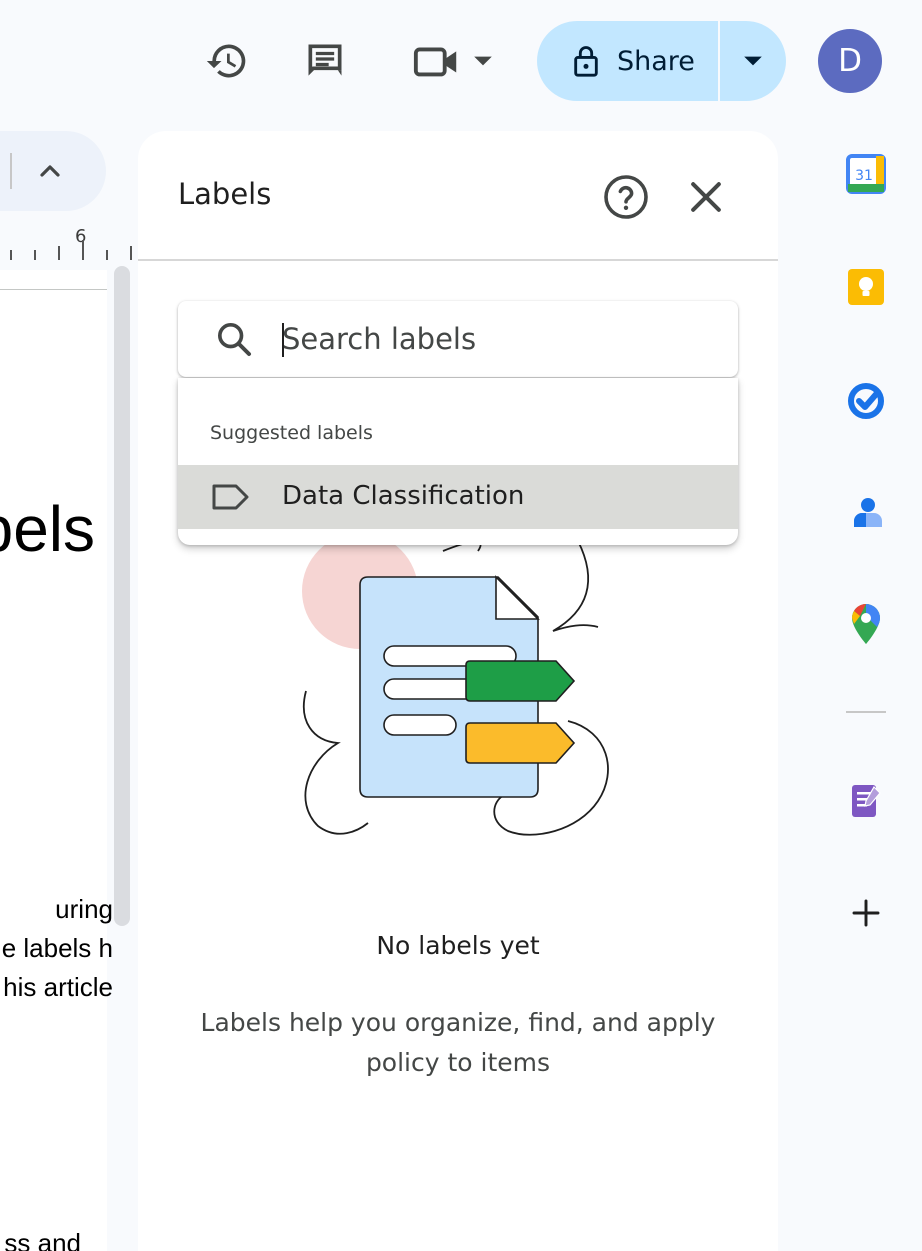 This screenshot has width=922, height=1251. Describe the element at coordinates (81, 236) in the screenshot. I see `ruler-number: 6` at that location.